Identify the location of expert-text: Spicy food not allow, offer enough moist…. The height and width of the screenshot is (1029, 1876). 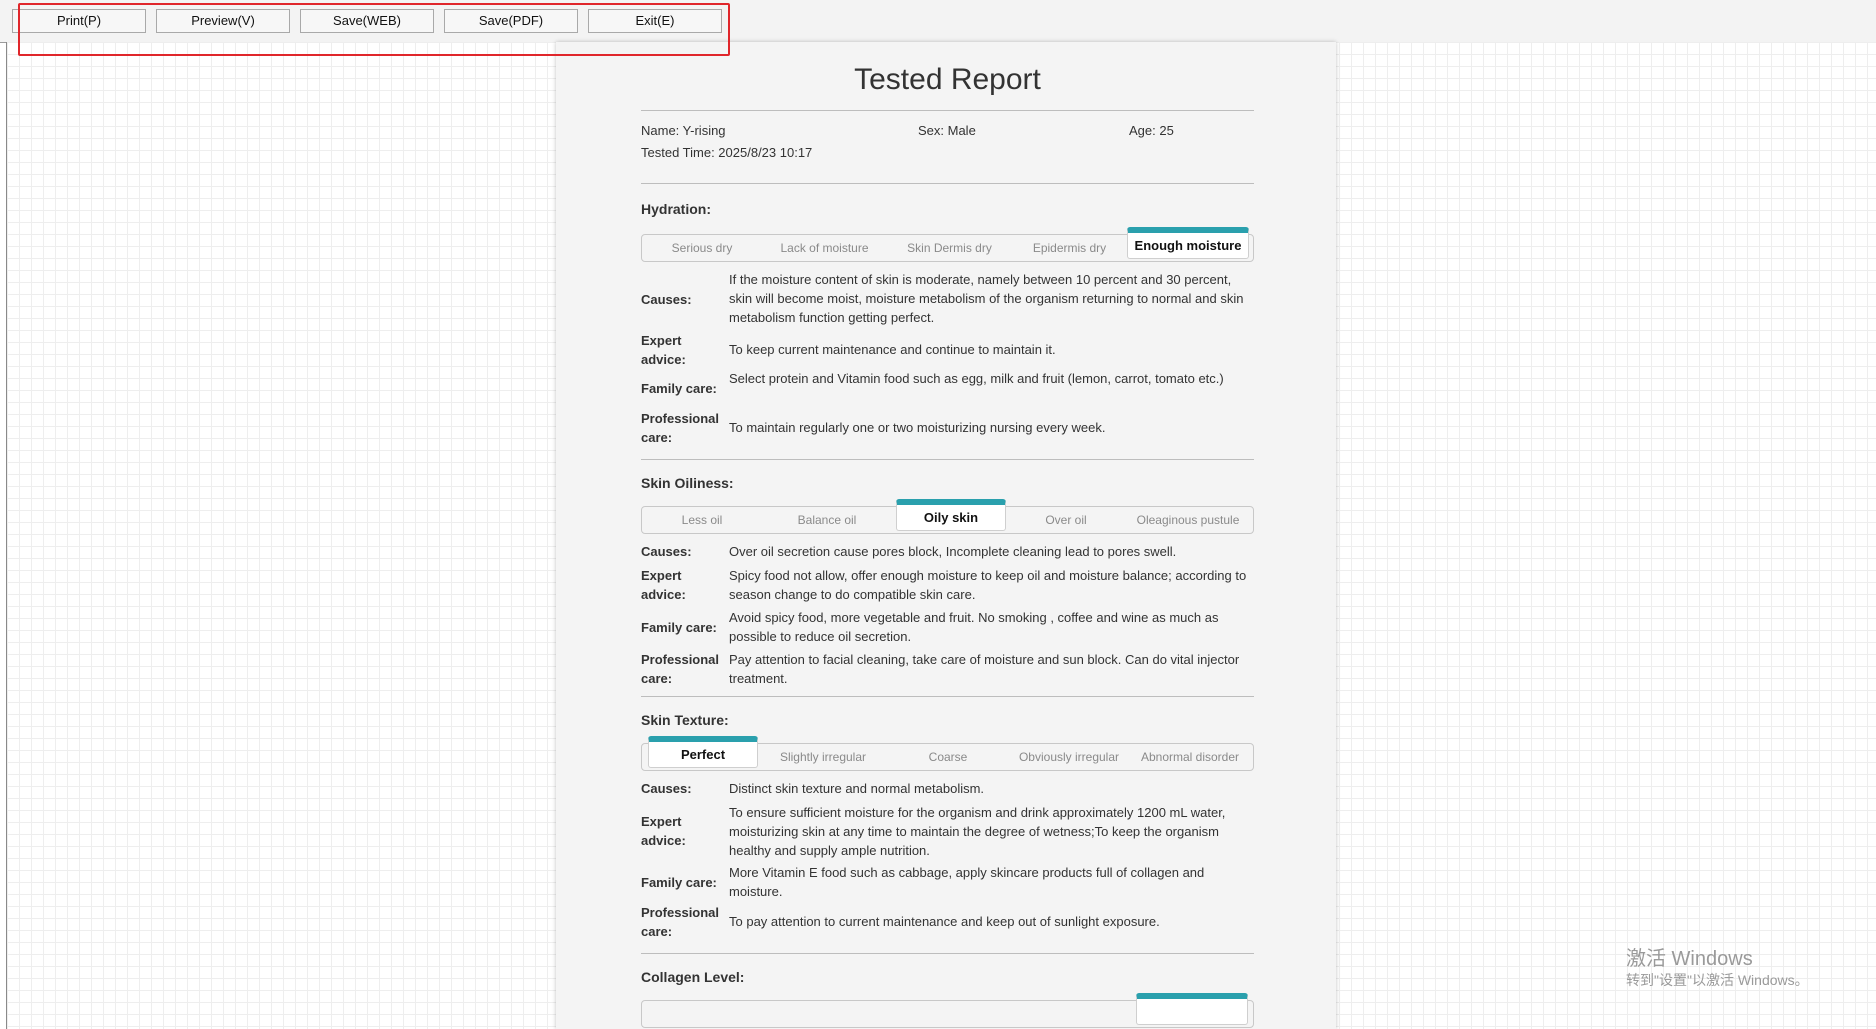
(988, 585).